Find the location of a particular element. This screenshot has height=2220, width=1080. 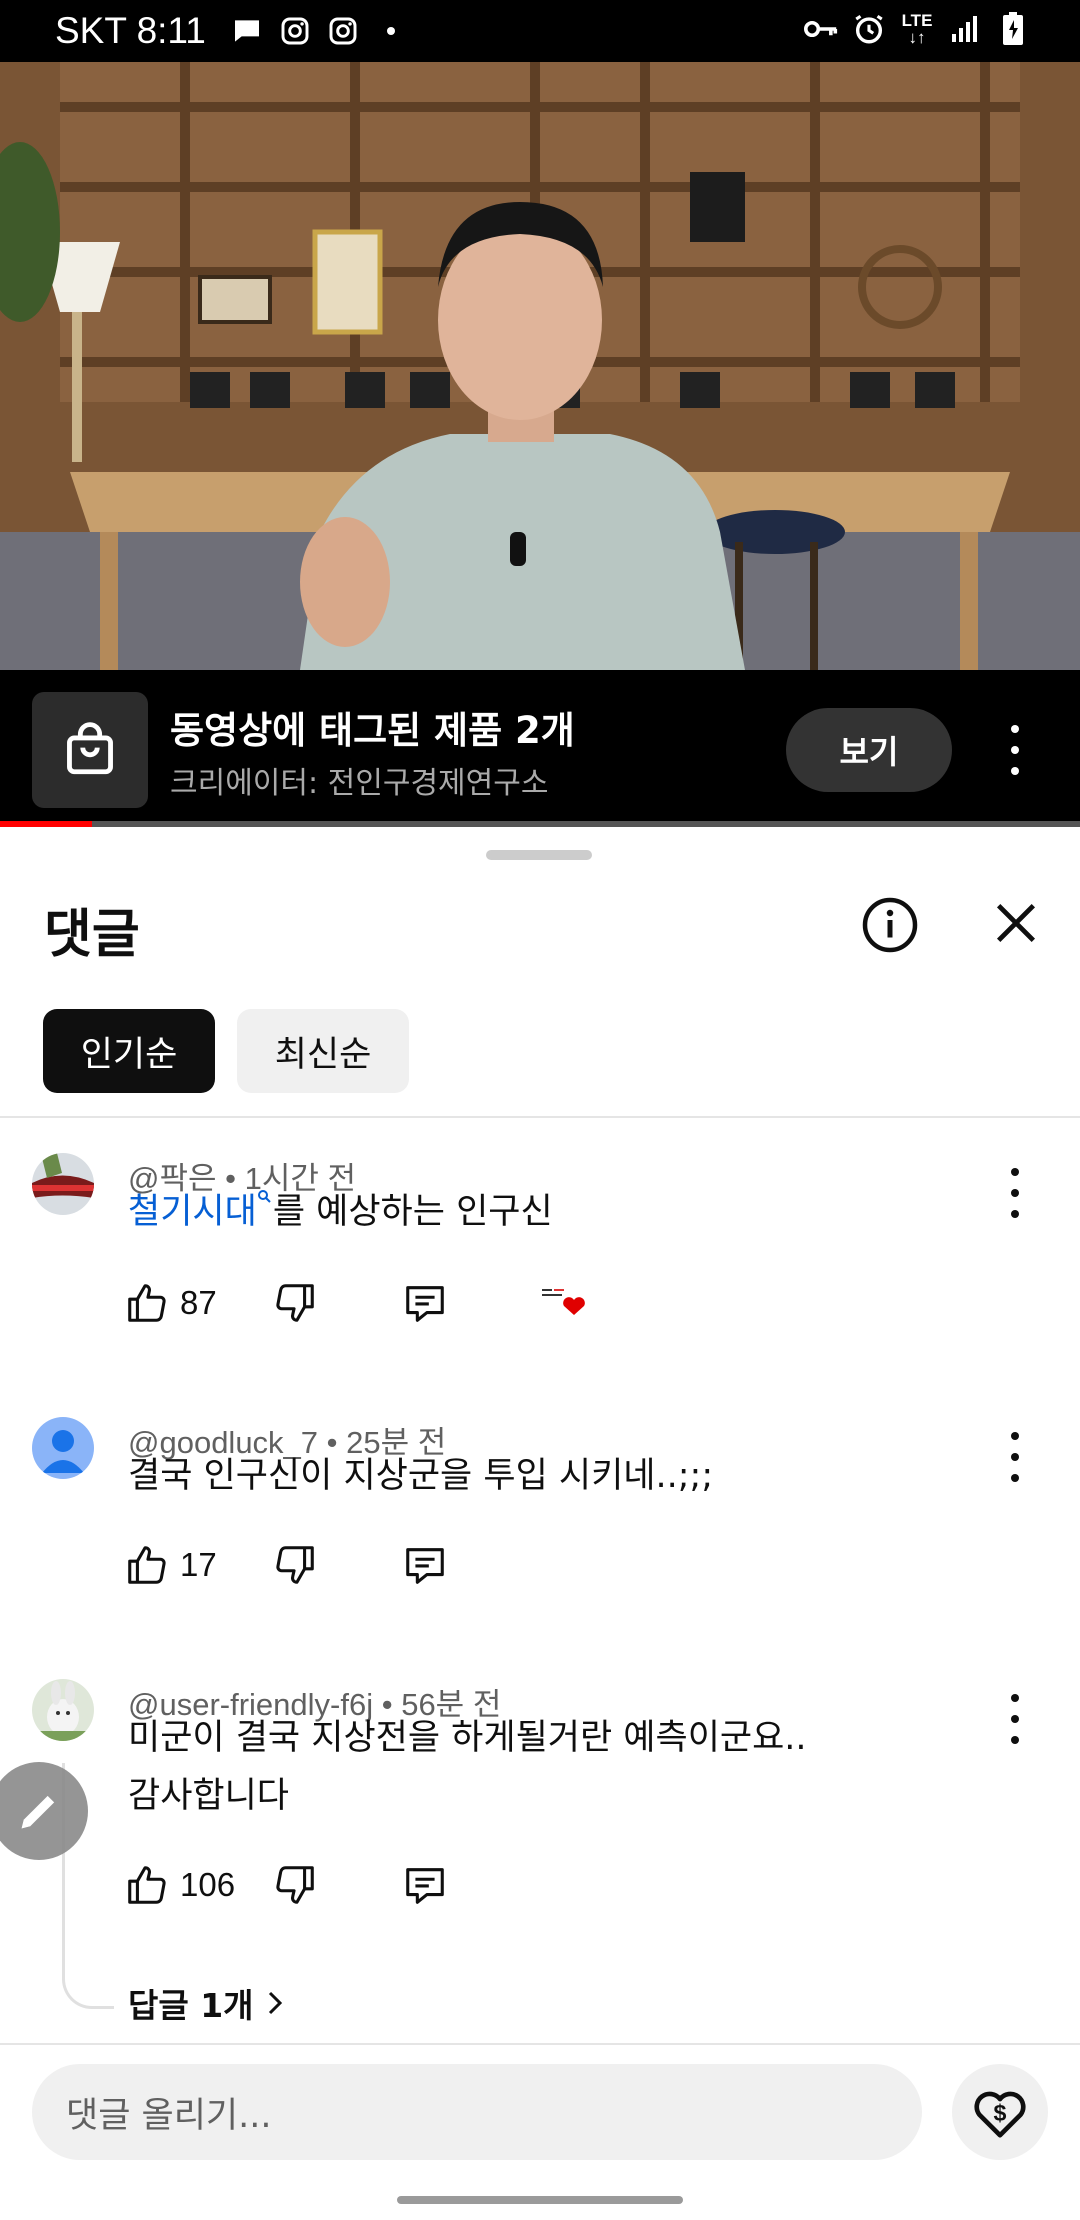

sort-chip-top: 인기순 is located at coordinates (129, 1051).